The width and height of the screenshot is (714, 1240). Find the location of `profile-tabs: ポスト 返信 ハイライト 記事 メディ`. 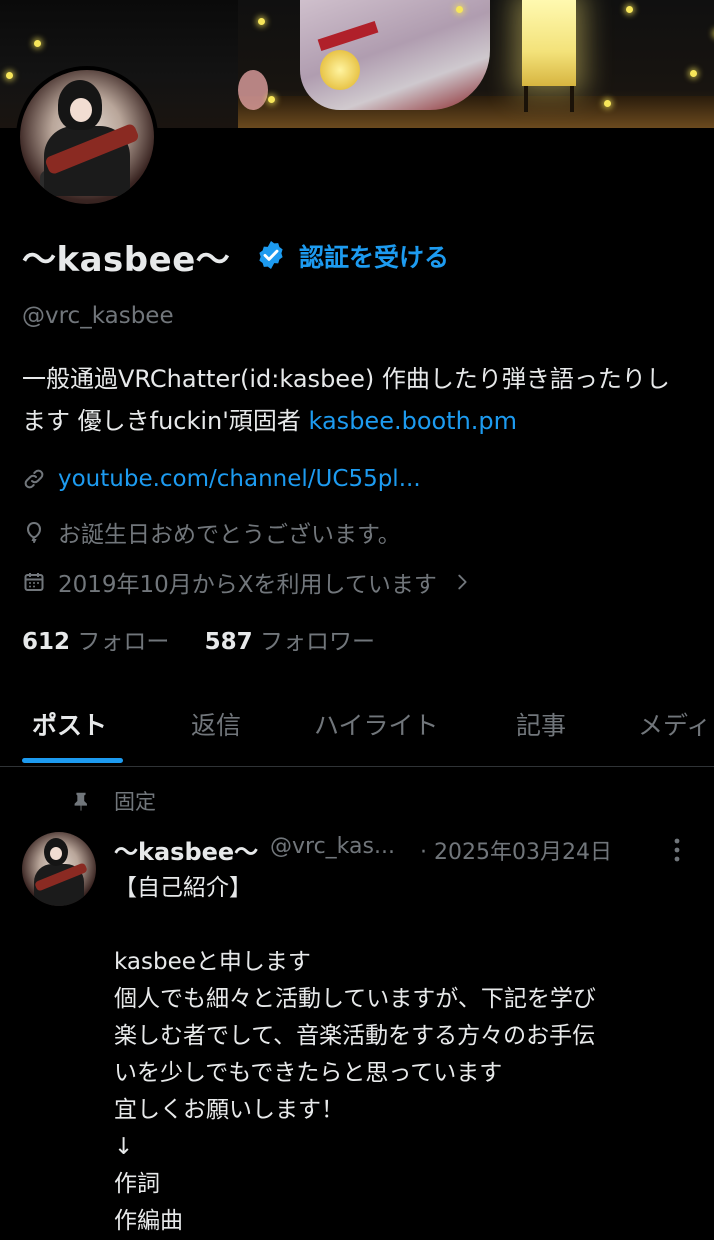

profile-tabs: ポスト 返信 ハイライト 記事 メディ is located at coordinates (357, 723).